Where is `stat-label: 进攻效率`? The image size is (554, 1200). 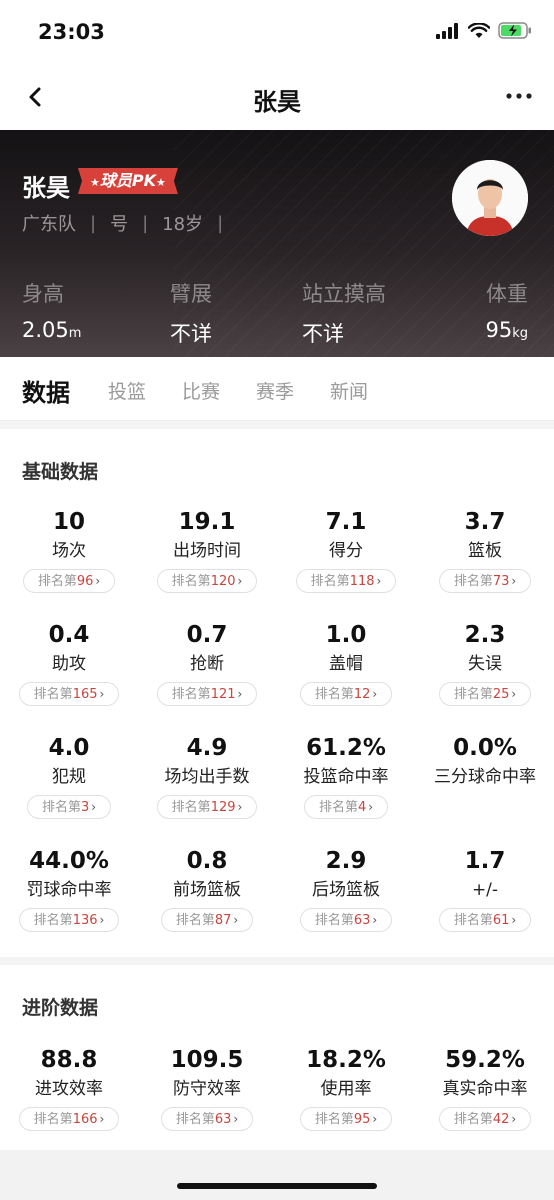
stat-label: 进攻效率 is located at coordinates (69, 1089).